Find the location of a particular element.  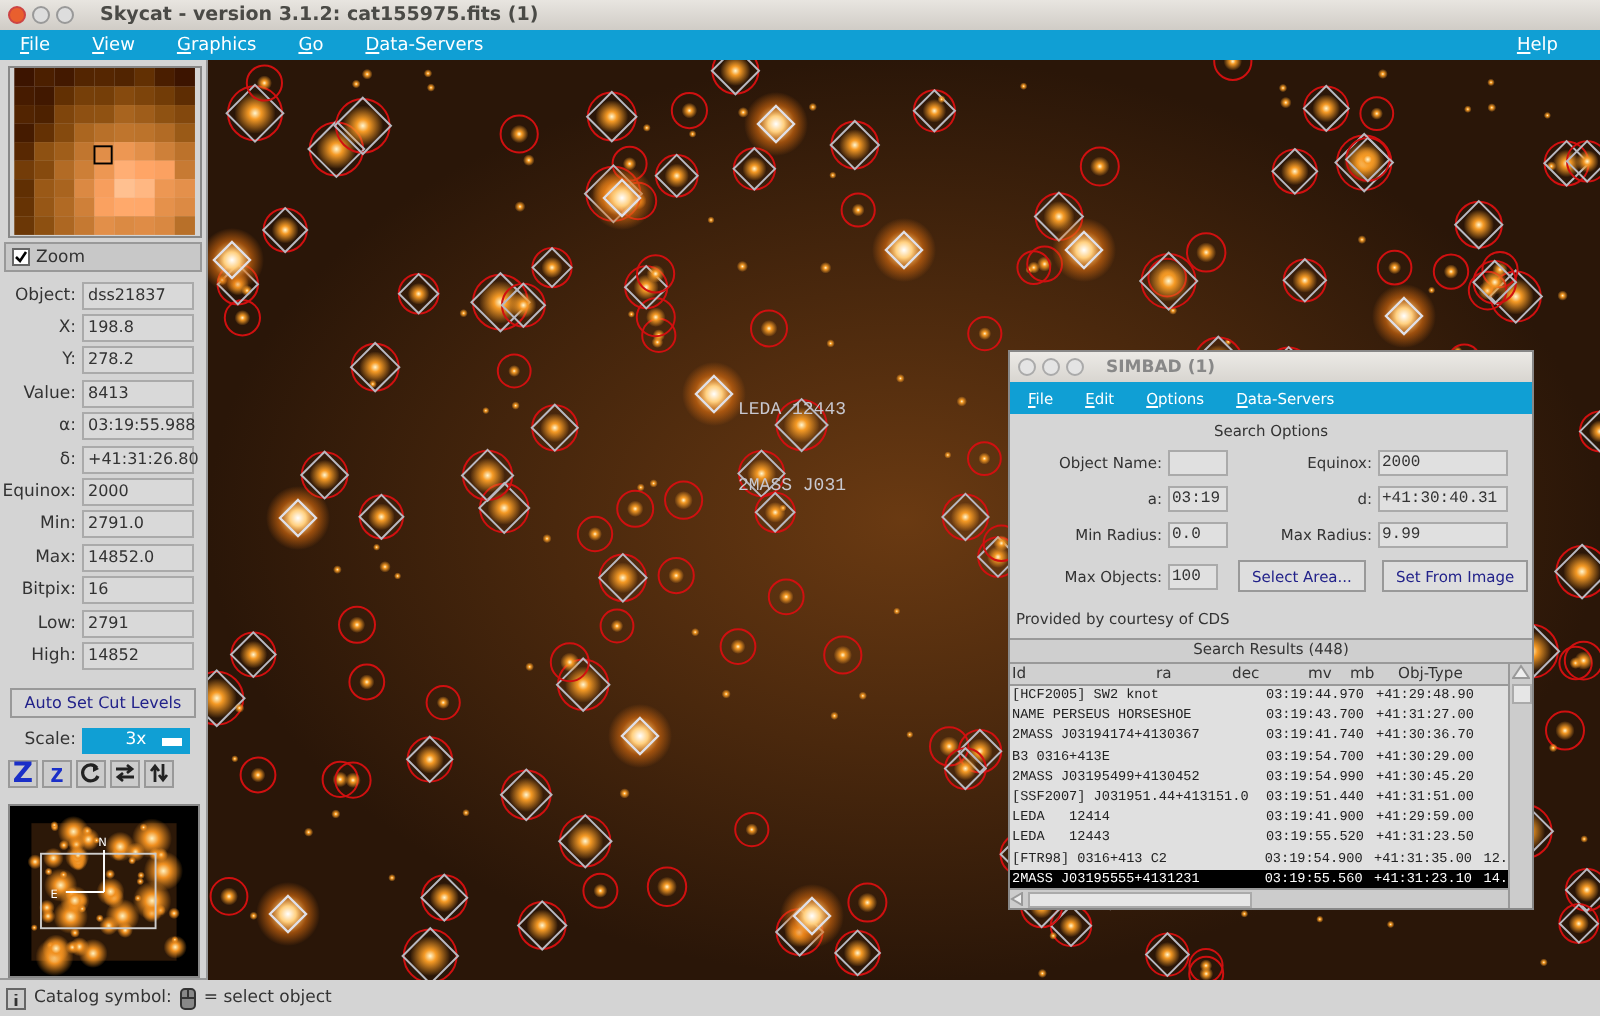

input-field: 03:19 is located at coordinates (1198, 499).